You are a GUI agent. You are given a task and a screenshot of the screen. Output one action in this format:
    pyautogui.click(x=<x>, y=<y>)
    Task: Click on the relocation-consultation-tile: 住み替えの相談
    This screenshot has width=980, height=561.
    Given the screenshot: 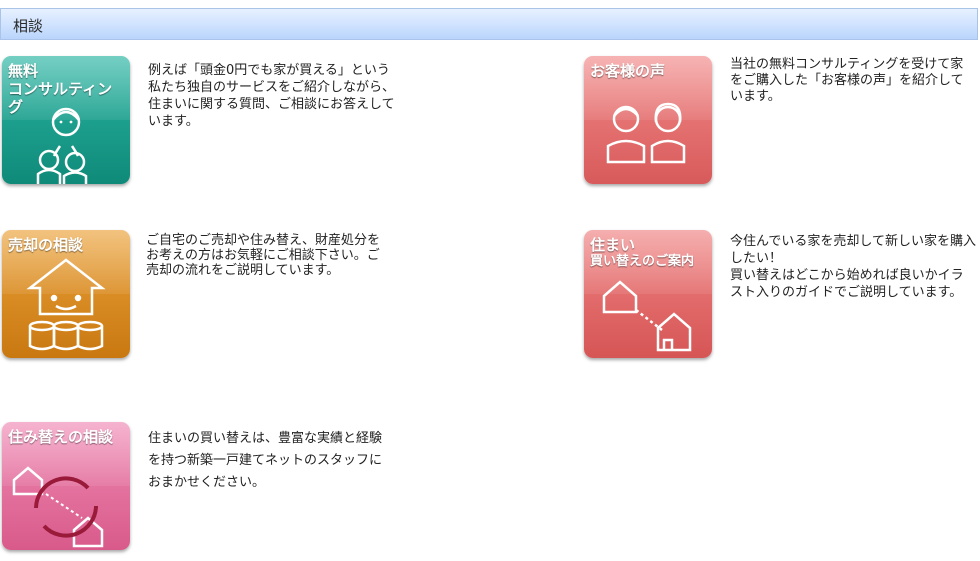 What is the action you would take?
    pyautogui.click(x=66, y=486)
    